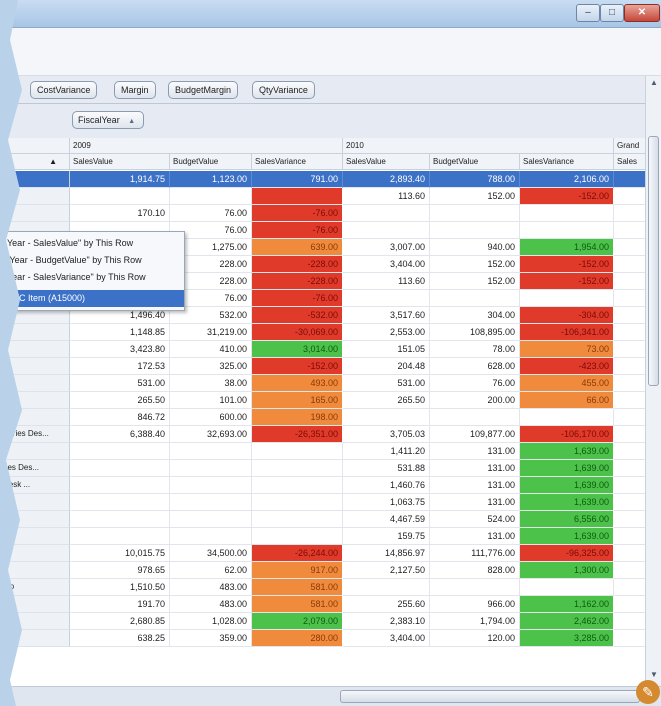 The image size is (661, 706). Describe the element at coordinates (297, 587) in the screenshot. I see `data-cell: 581.00` at that location.